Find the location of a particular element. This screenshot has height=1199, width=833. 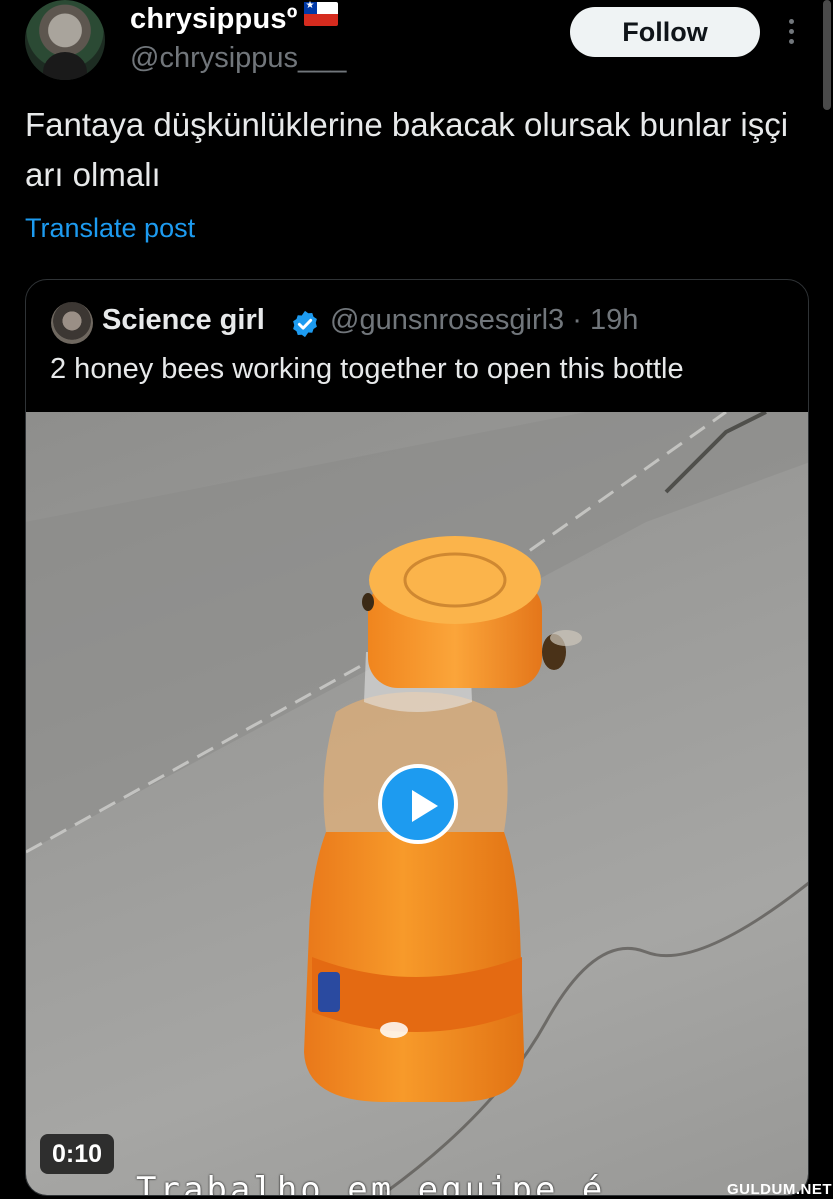

author-handle: @chrysippus___ is located at coordinates (238, 58).